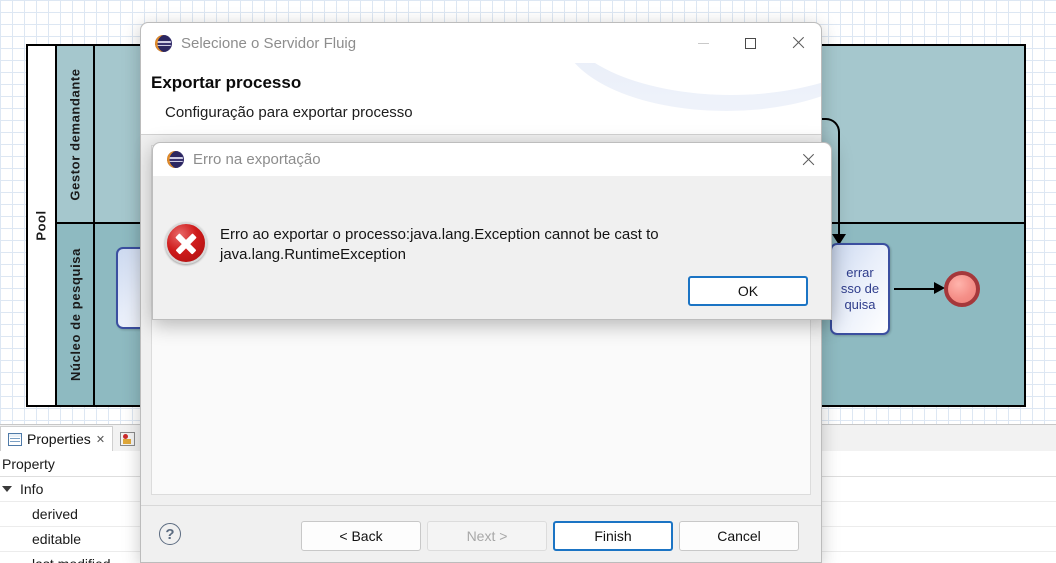 The height and width of the screenshot is (563, 1056). Describe the element at coordinates (257, 159) in the screenshot. I see `error-dialog-title: Erro na exportação` at that location.